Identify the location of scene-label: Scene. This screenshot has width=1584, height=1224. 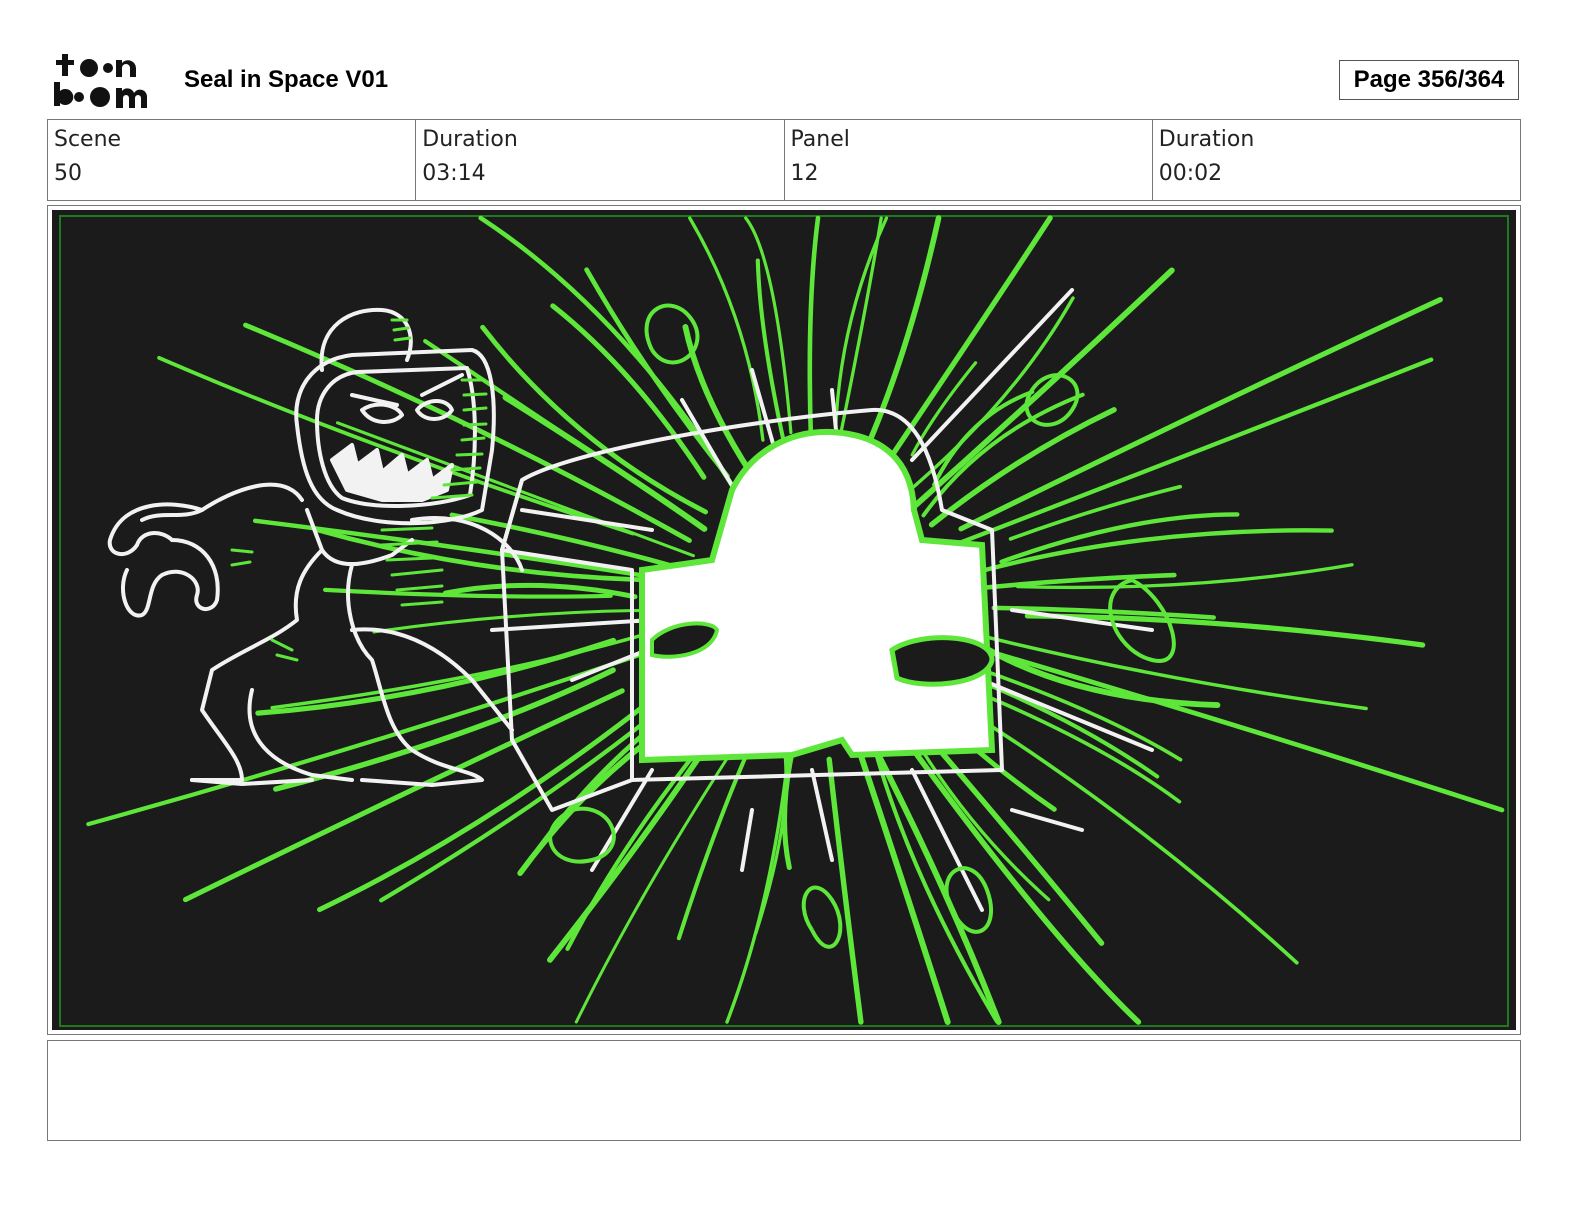
(88, 139).